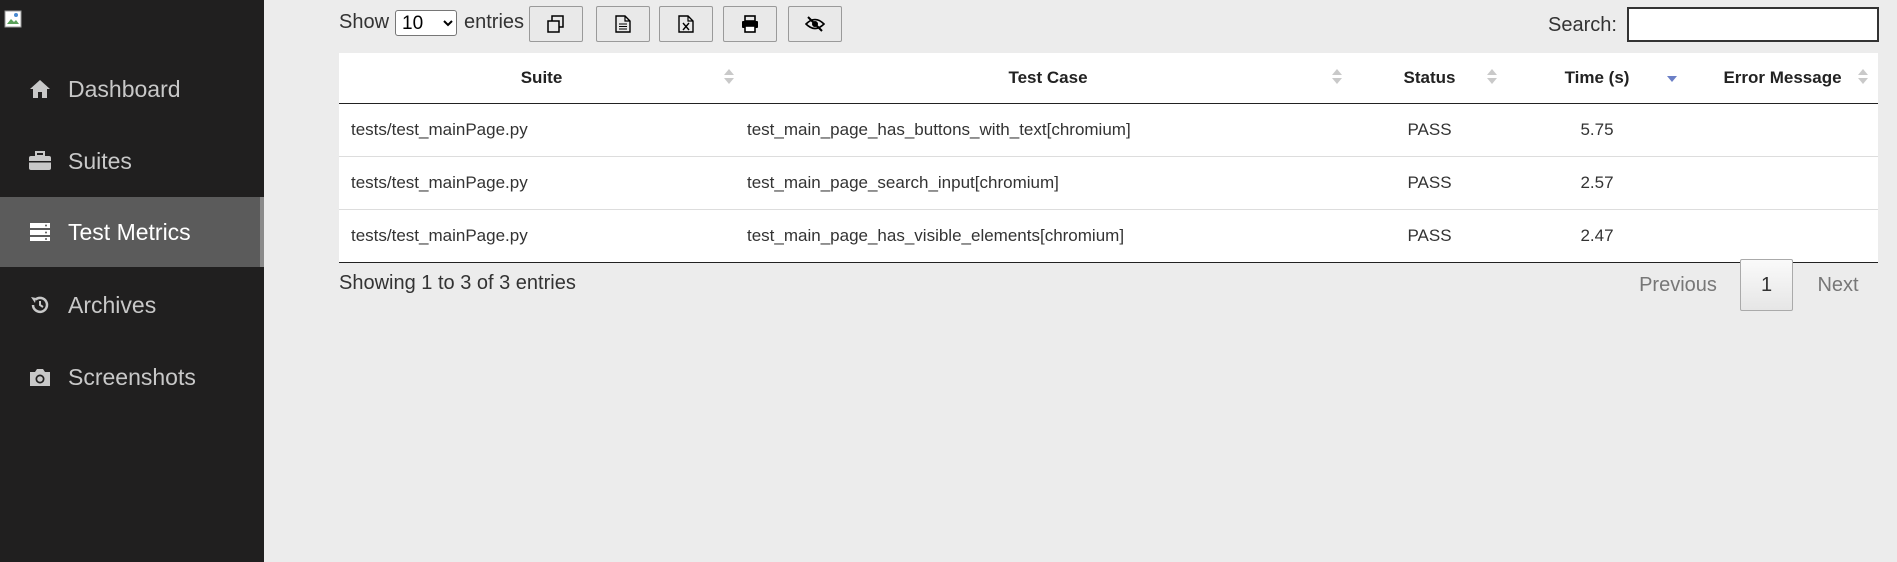 The height and width of the screenshot is (562, 1897). What do you see at coordinates (124, 88) in the screenshot?
I see `sidebar-item-label: Dashboard` at bounding box center [124, 88].